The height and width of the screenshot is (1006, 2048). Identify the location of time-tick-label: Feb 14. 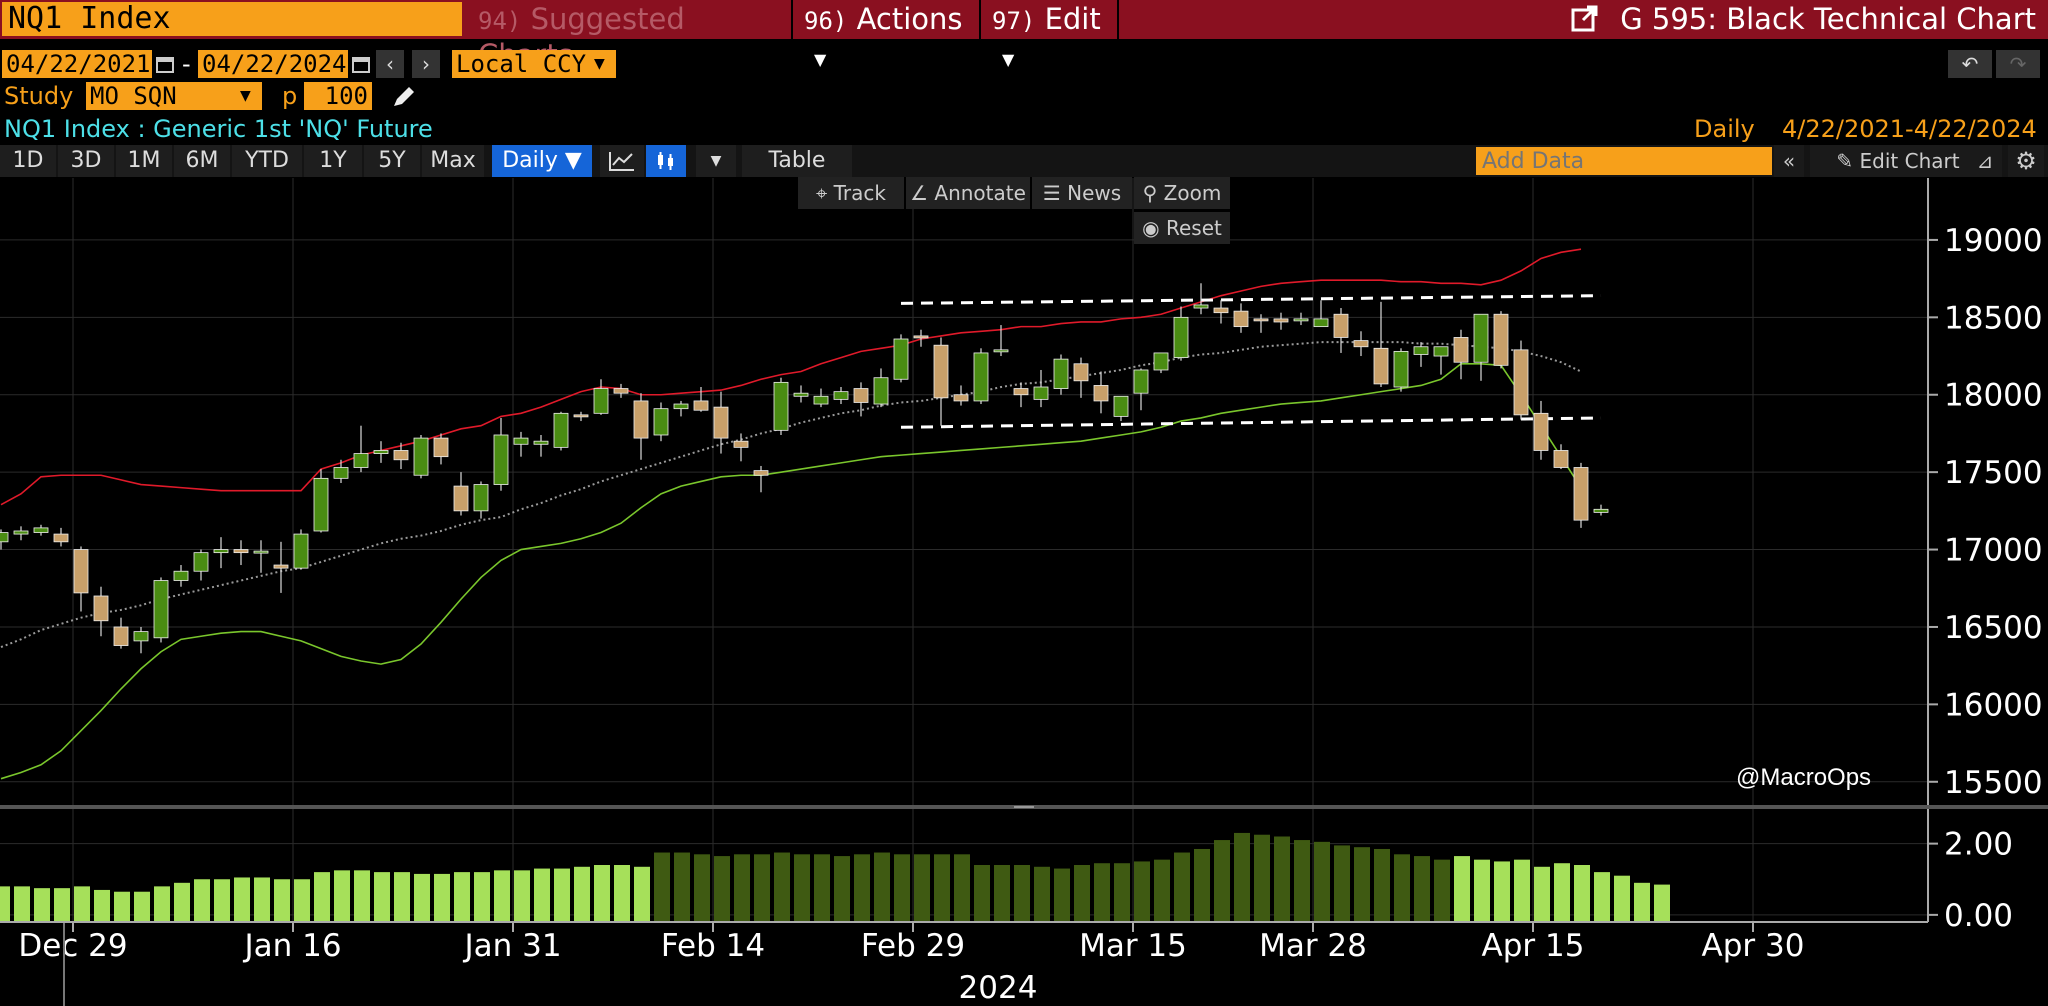
(713, 946).